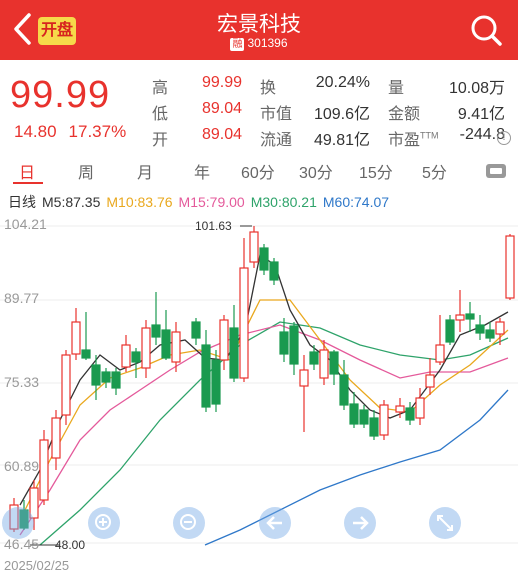 The image size is (518, 573). Describe the element at coordinates (221, 82) in the screenshot. I see `high-value: 99.99` at that location.